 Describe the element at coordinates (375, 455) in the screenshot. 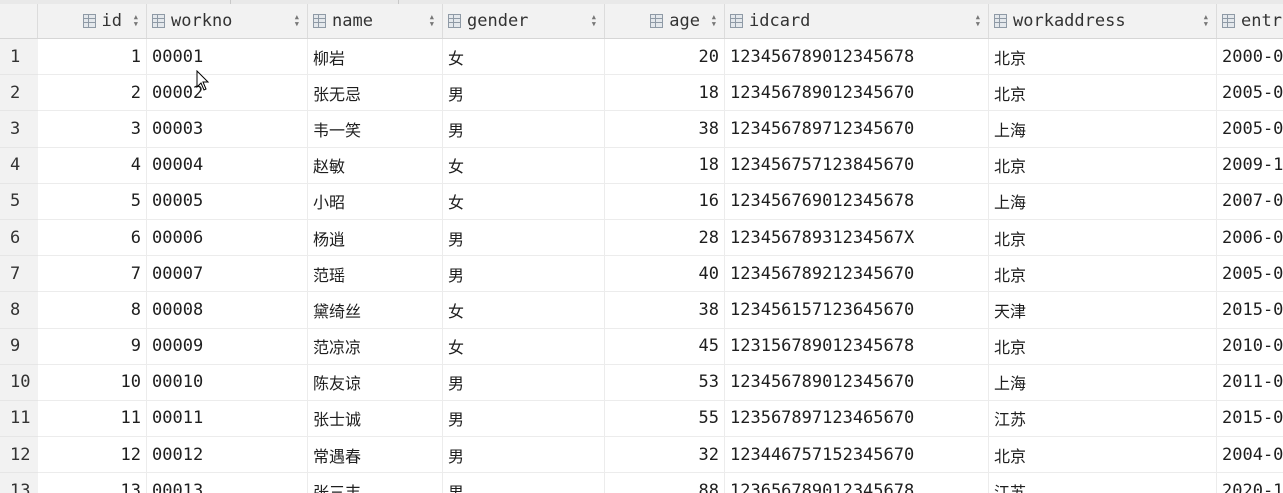

I see `cell-name: 常遇春` at that location.